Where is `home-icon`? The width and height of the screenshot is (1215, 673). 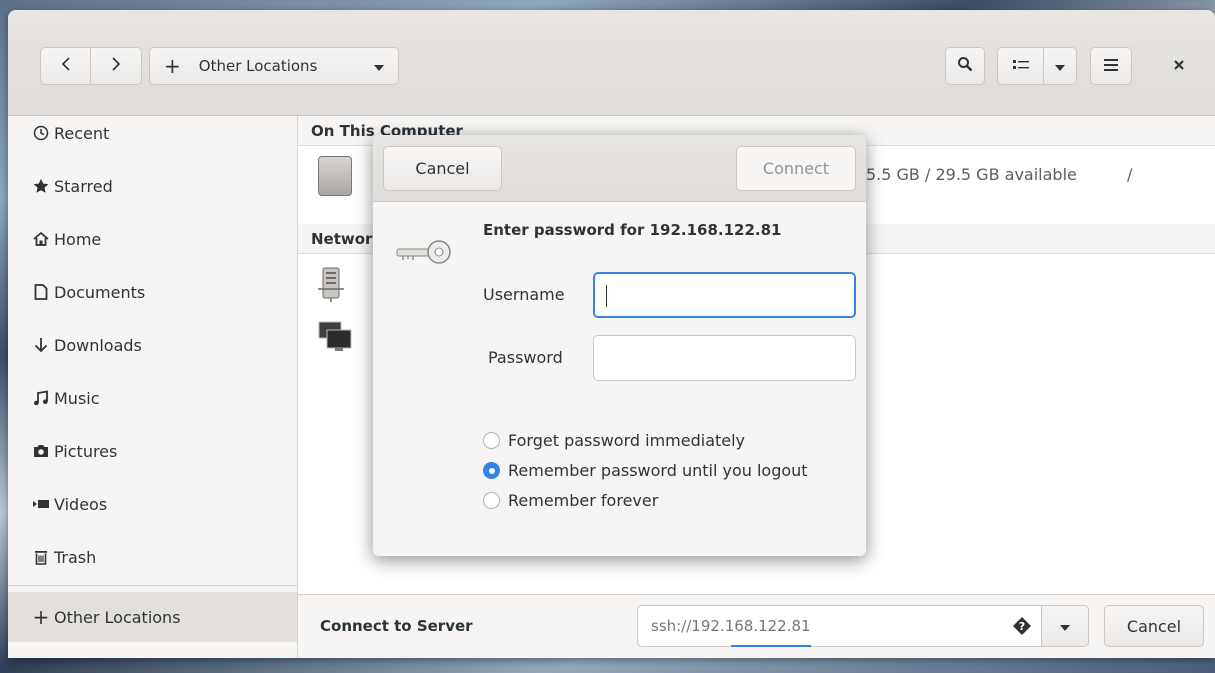
home-icon is located at coordinates (41, 239).